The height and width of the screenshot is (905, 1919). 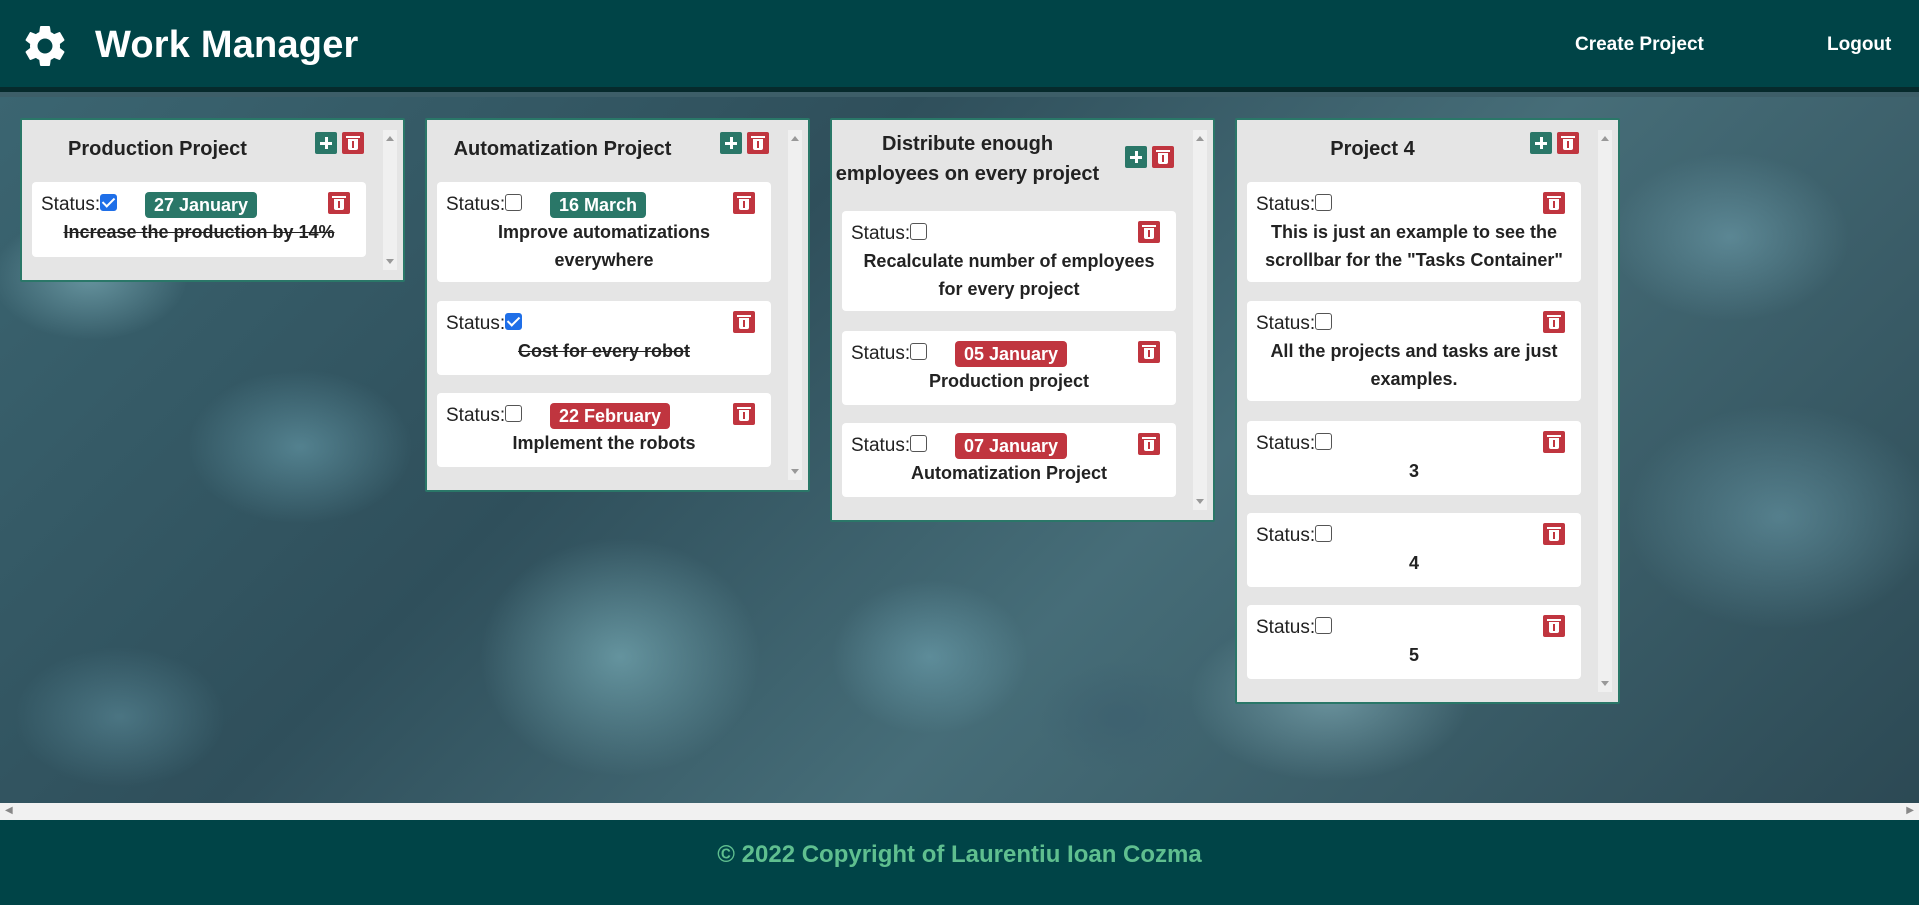 What do you see at coordinates (227, 45) in the screenshot?
I see `app-title: Work Manager` at bounding box center [227, 45].